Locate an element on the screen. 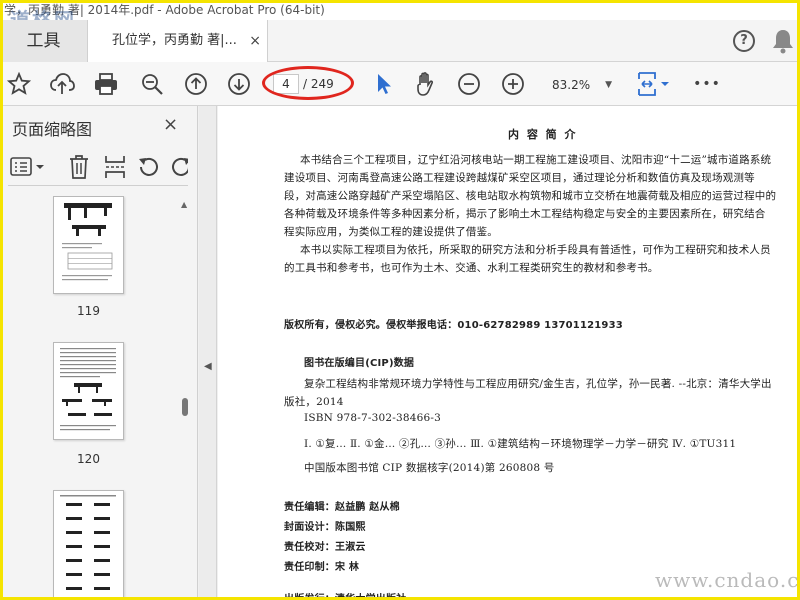 The height and width of the screenshot is (600, 800). sidebar-scrollbar: ▲ is located at coordinates (186, 398).